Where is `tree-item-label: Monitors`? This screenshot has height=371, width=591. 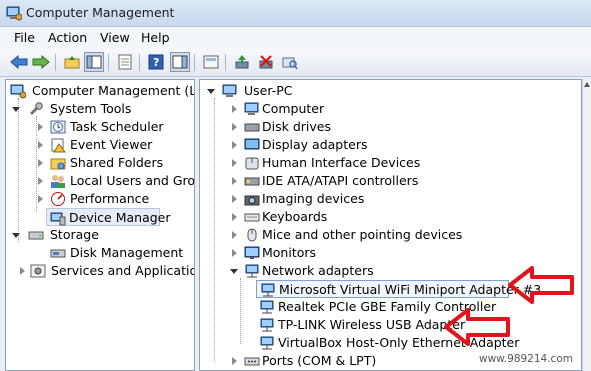
tree-item-label: Monitors is located at coordinates (289, 252).